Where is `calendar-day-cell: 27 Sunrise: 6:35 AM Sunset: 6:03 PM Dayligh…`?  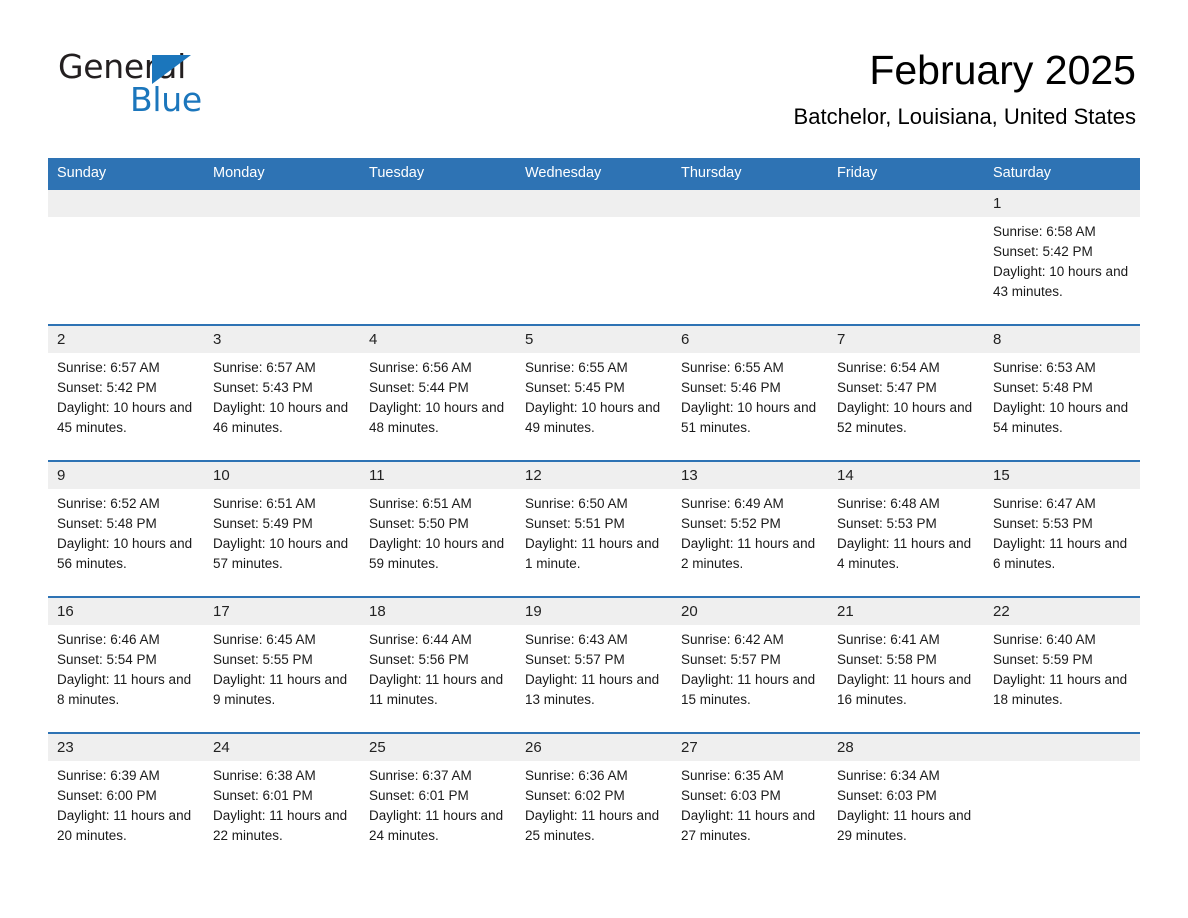
calendar-day-cell: 27 Sunrise: 6:35 AM Sunset: 6:03 PM Dayligh… is located at coordinates (750, 799).